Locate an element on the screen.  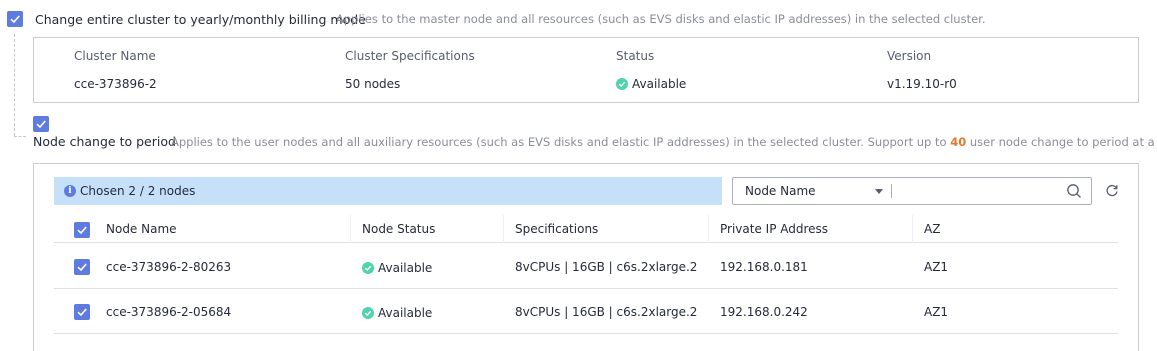
tree-connector-line is located at coordinates (14, 85).